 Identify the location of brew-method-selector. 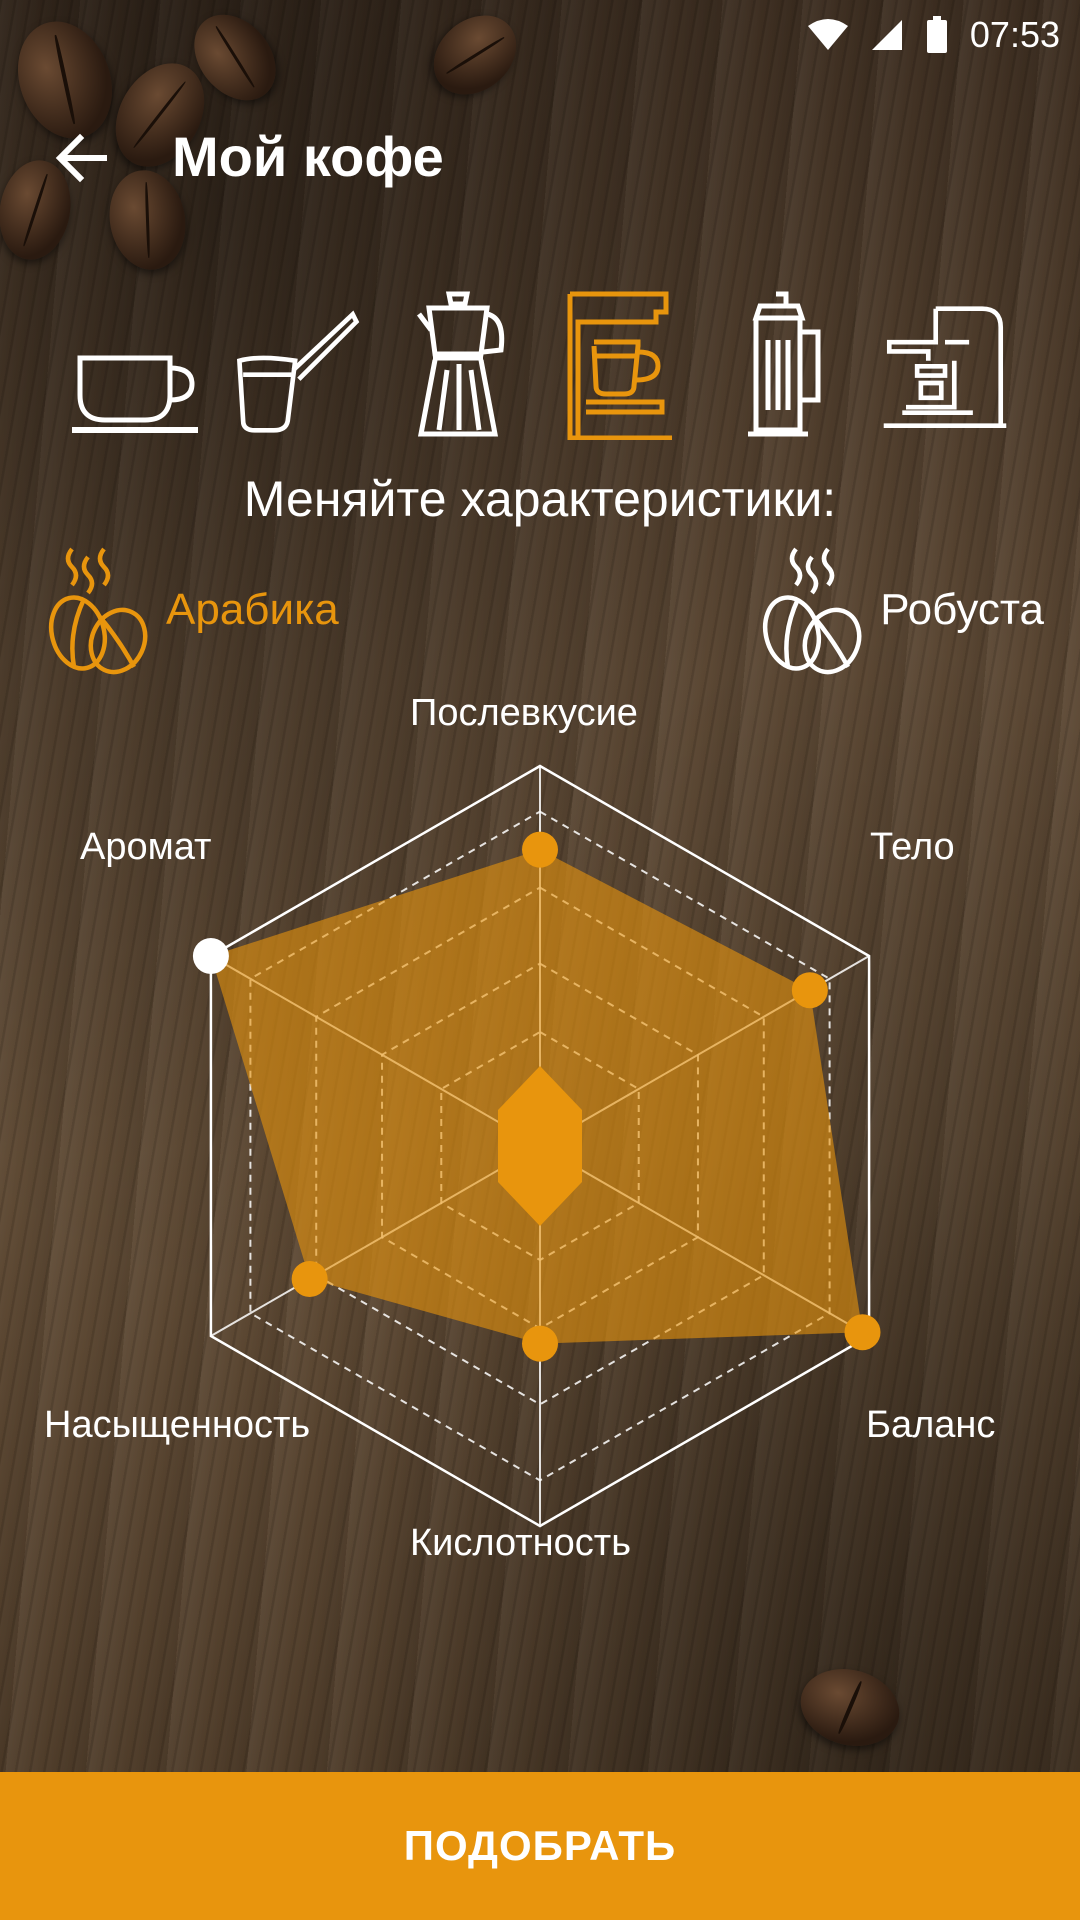
(540, 360).